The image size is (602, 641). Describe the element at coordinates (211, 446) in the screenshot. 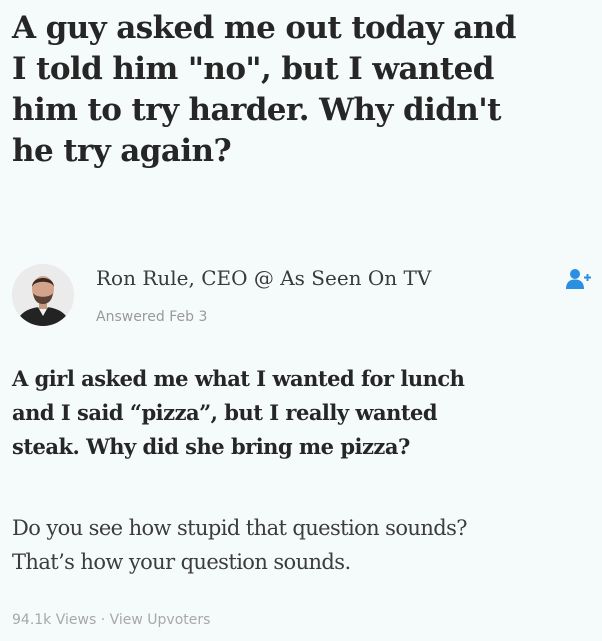

I see `answer-bold-line: steak. Why did she bring me pizza?` at that location.